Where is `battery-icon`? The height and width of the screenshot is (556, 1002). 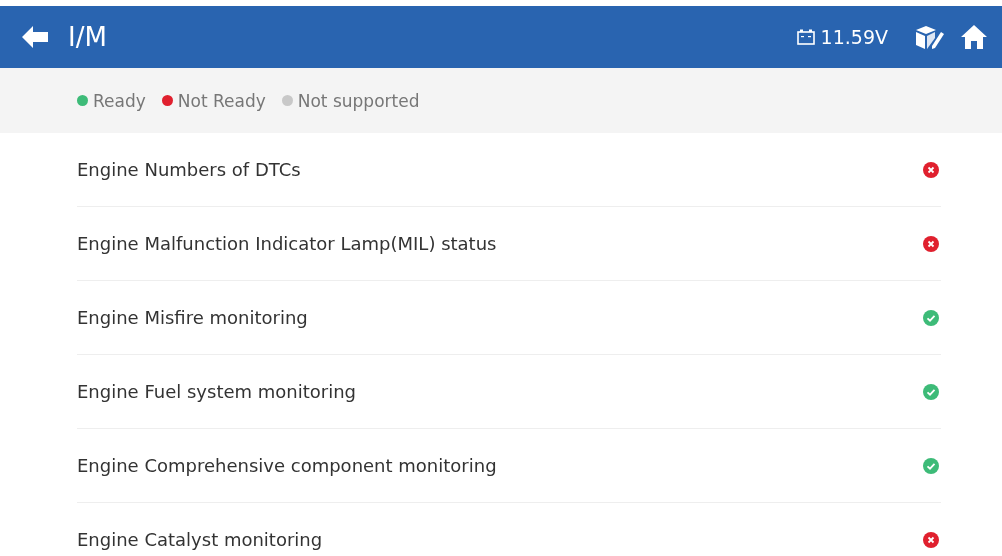
battery-icon is located at coordinates (805, 37).